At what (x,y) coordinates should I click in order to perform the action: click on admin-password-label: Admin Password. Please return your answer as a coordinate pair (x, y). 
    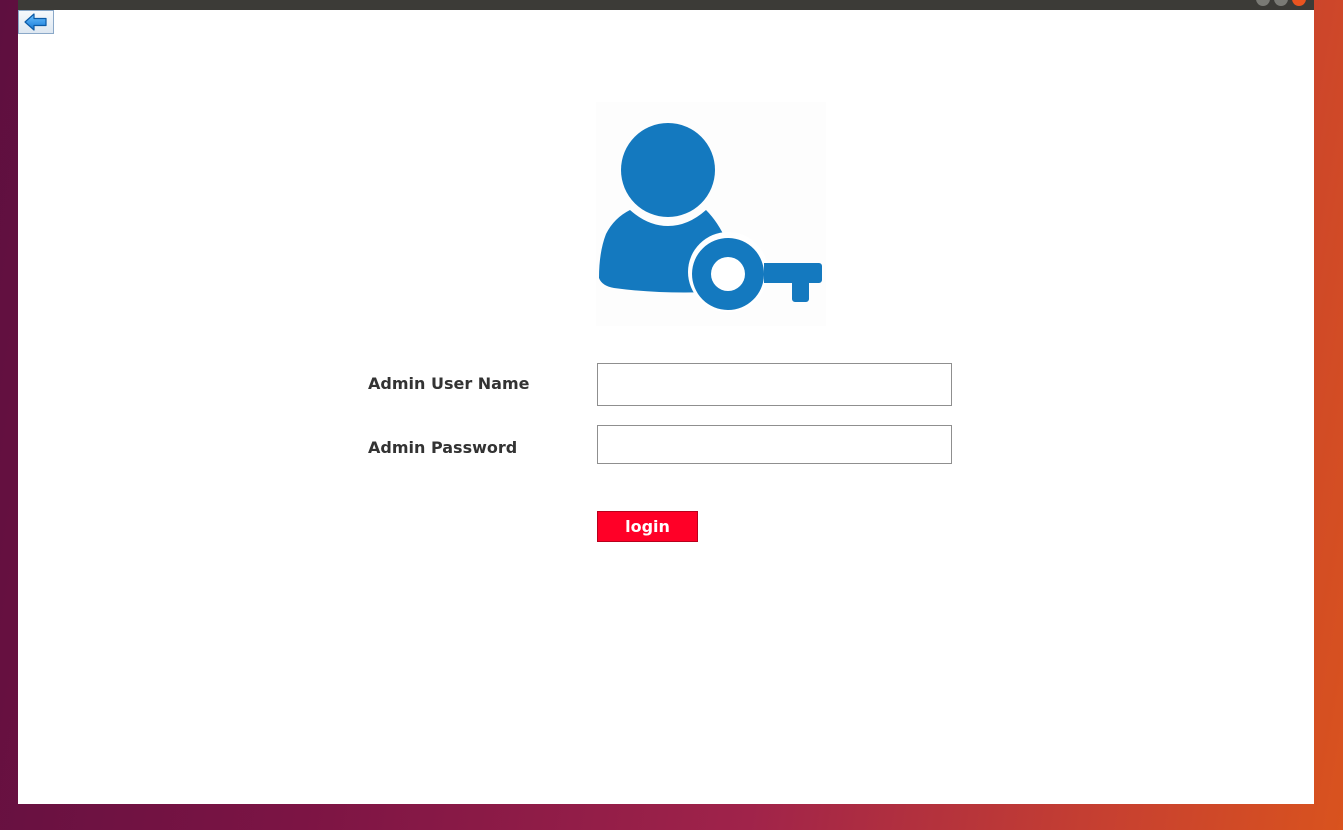
    Looking at the image, I should click on (443, 447).